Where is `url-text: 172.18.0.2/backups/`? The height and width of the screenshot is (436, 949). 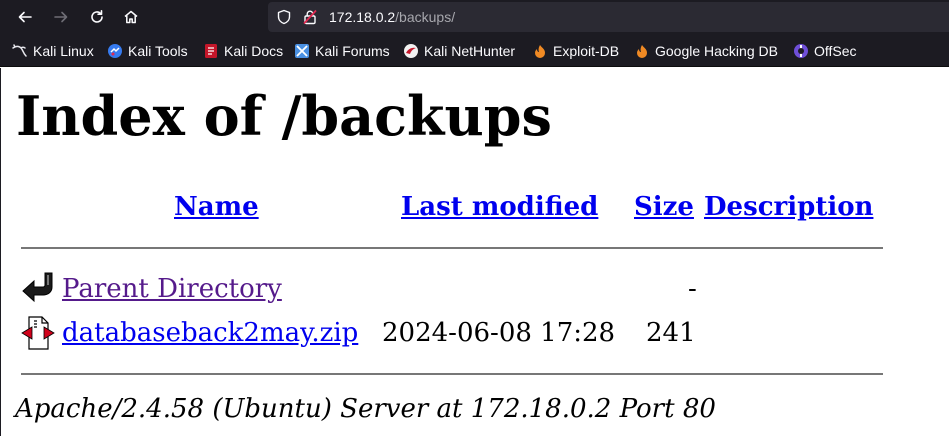
url-text: 172.18.0.2/backups/ is located at coordinates (392, 17).